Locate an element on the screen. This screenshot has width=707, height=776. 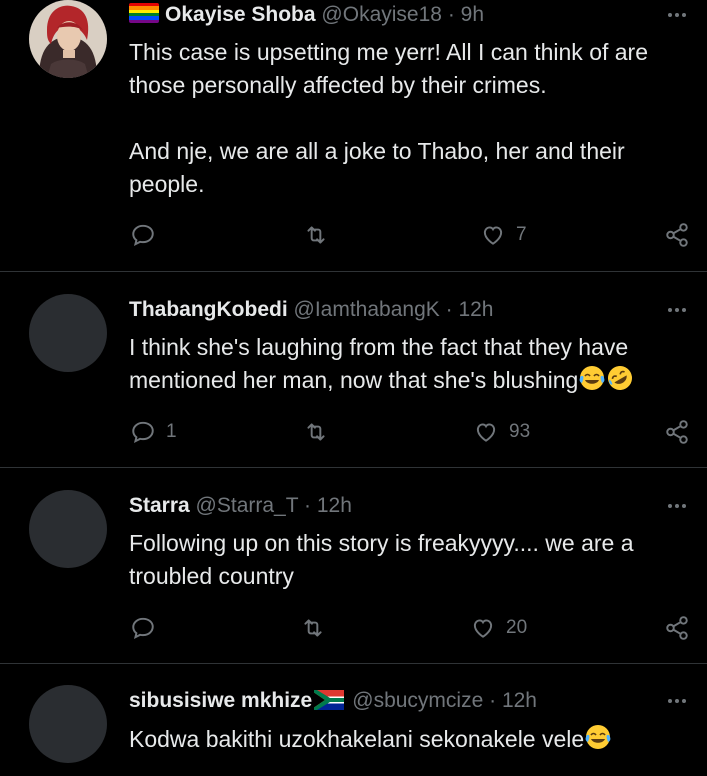
tweet-header: Okayise Shoba @Okayise18 · 9h is located at coordinates (306, 15).